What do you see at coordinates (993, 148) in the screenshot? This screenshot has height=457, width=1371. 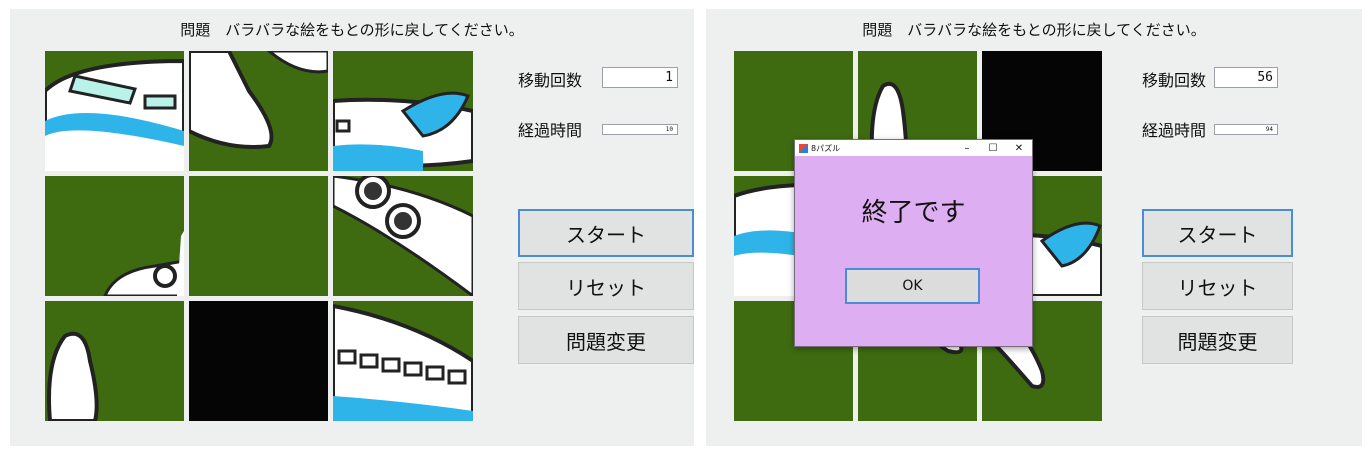 I see `maximize-icon: ☐` at bounding box center [993, 148].